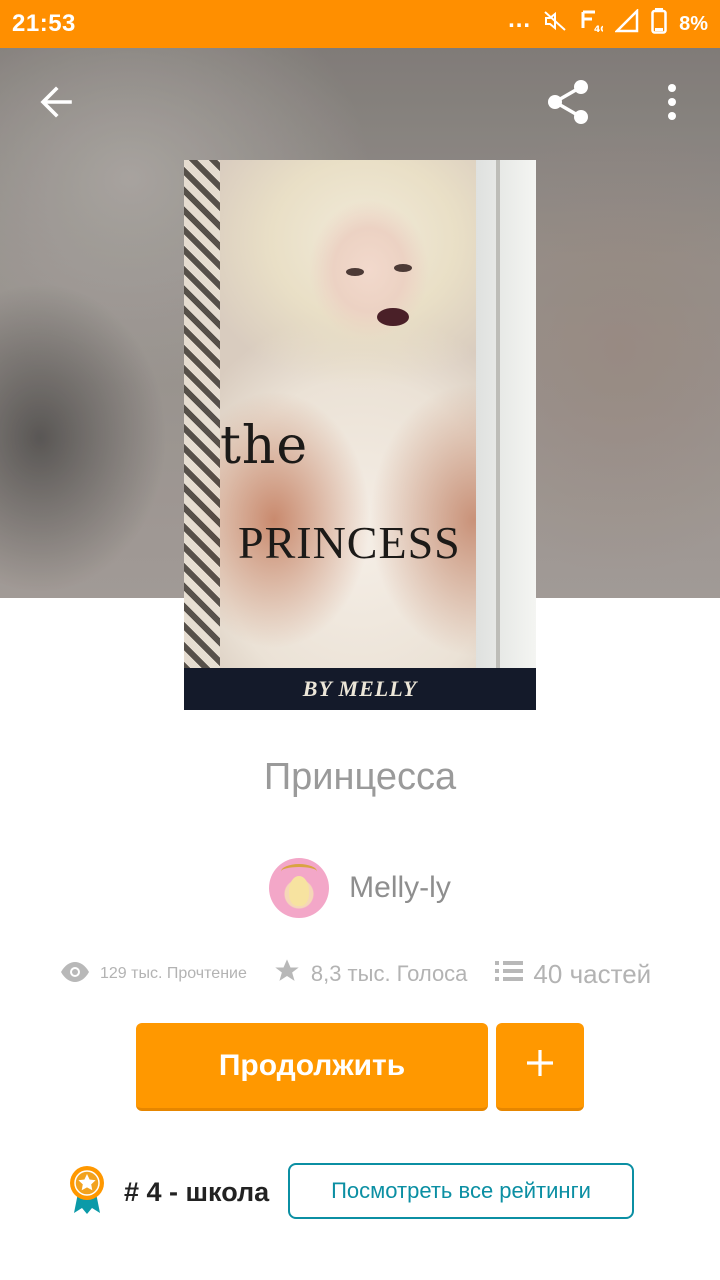  What do you see at coordinates (555, 24) in the screenshot?
I see `mute-icon` at bounding box center [555, 24].